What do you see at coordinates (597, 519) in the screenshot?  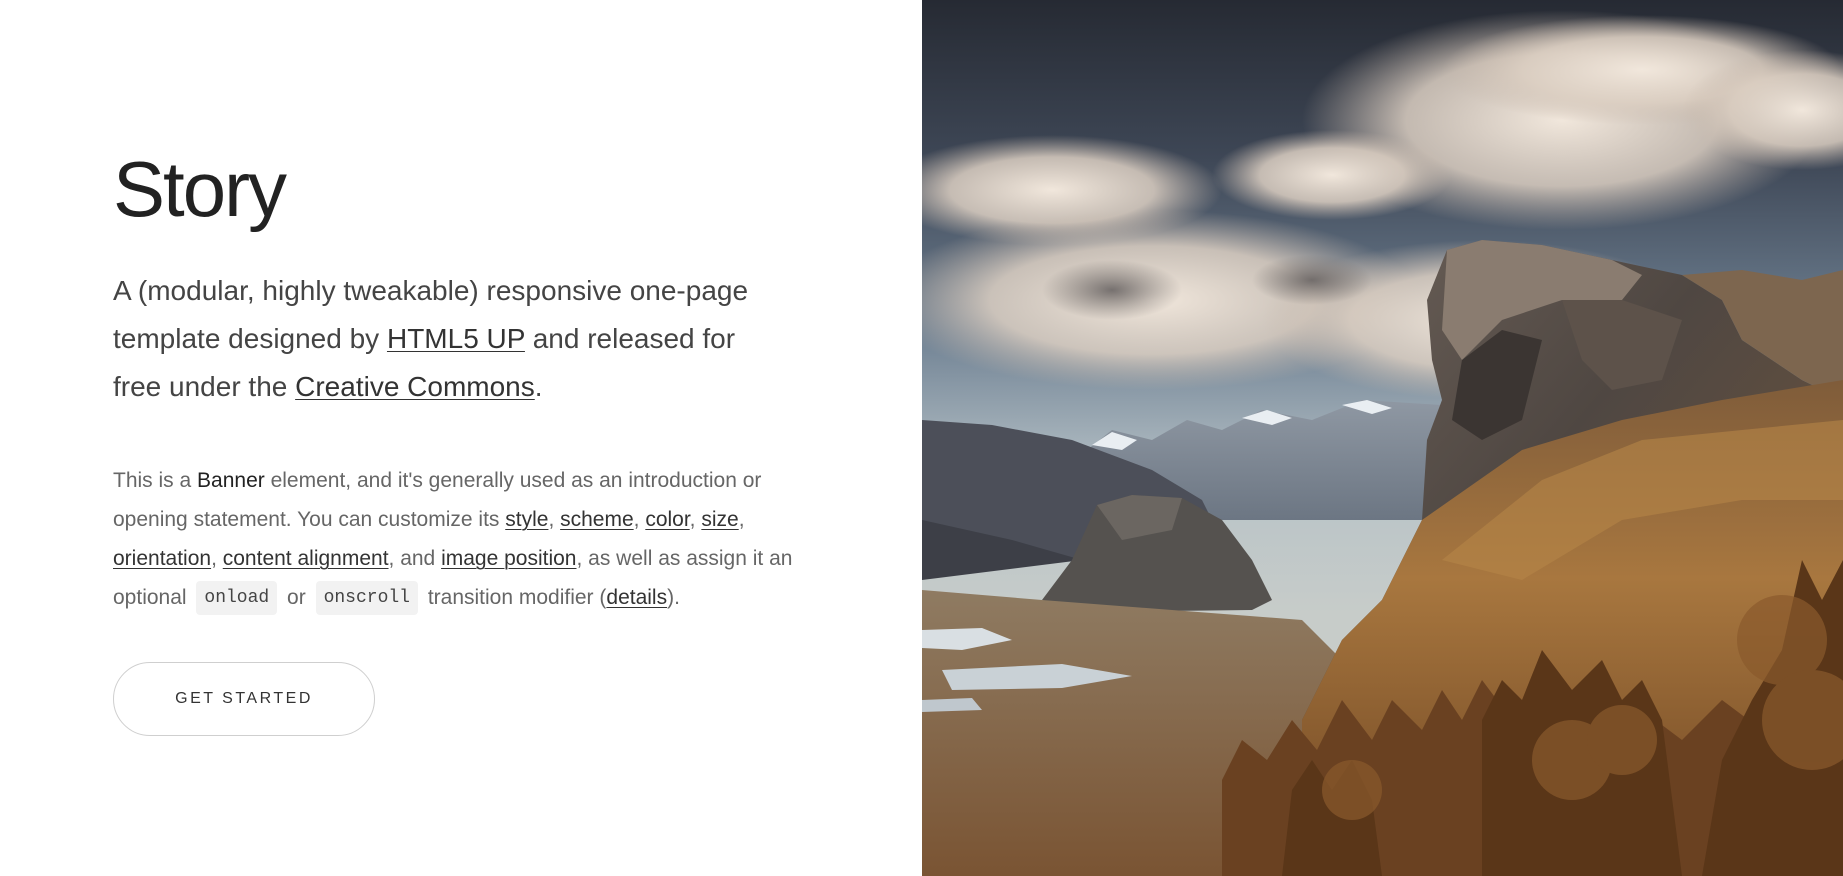 I see `scheme-link: scheme` at bounding box center [597, 519].